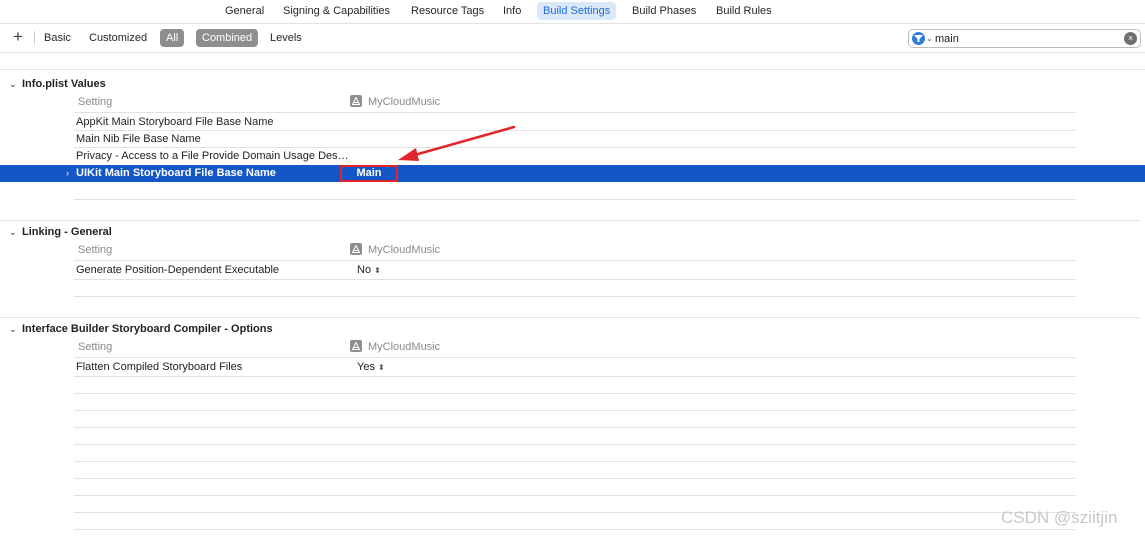  I want to click on tab-build-phases: Build Phases, so click(664, 11).